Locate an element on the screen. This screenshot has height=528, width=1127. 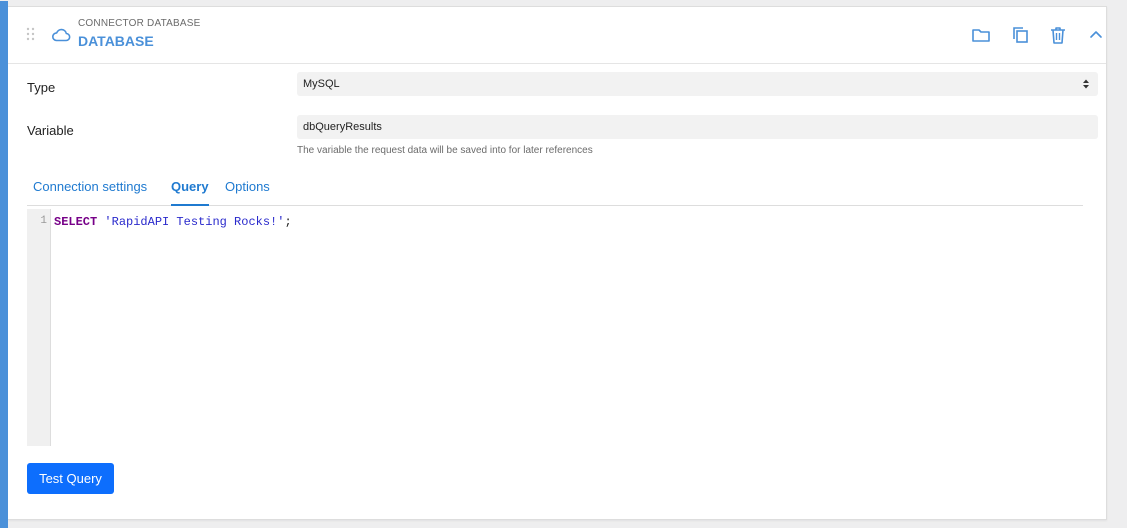
folder-icon is located at coordinates (981, 35).